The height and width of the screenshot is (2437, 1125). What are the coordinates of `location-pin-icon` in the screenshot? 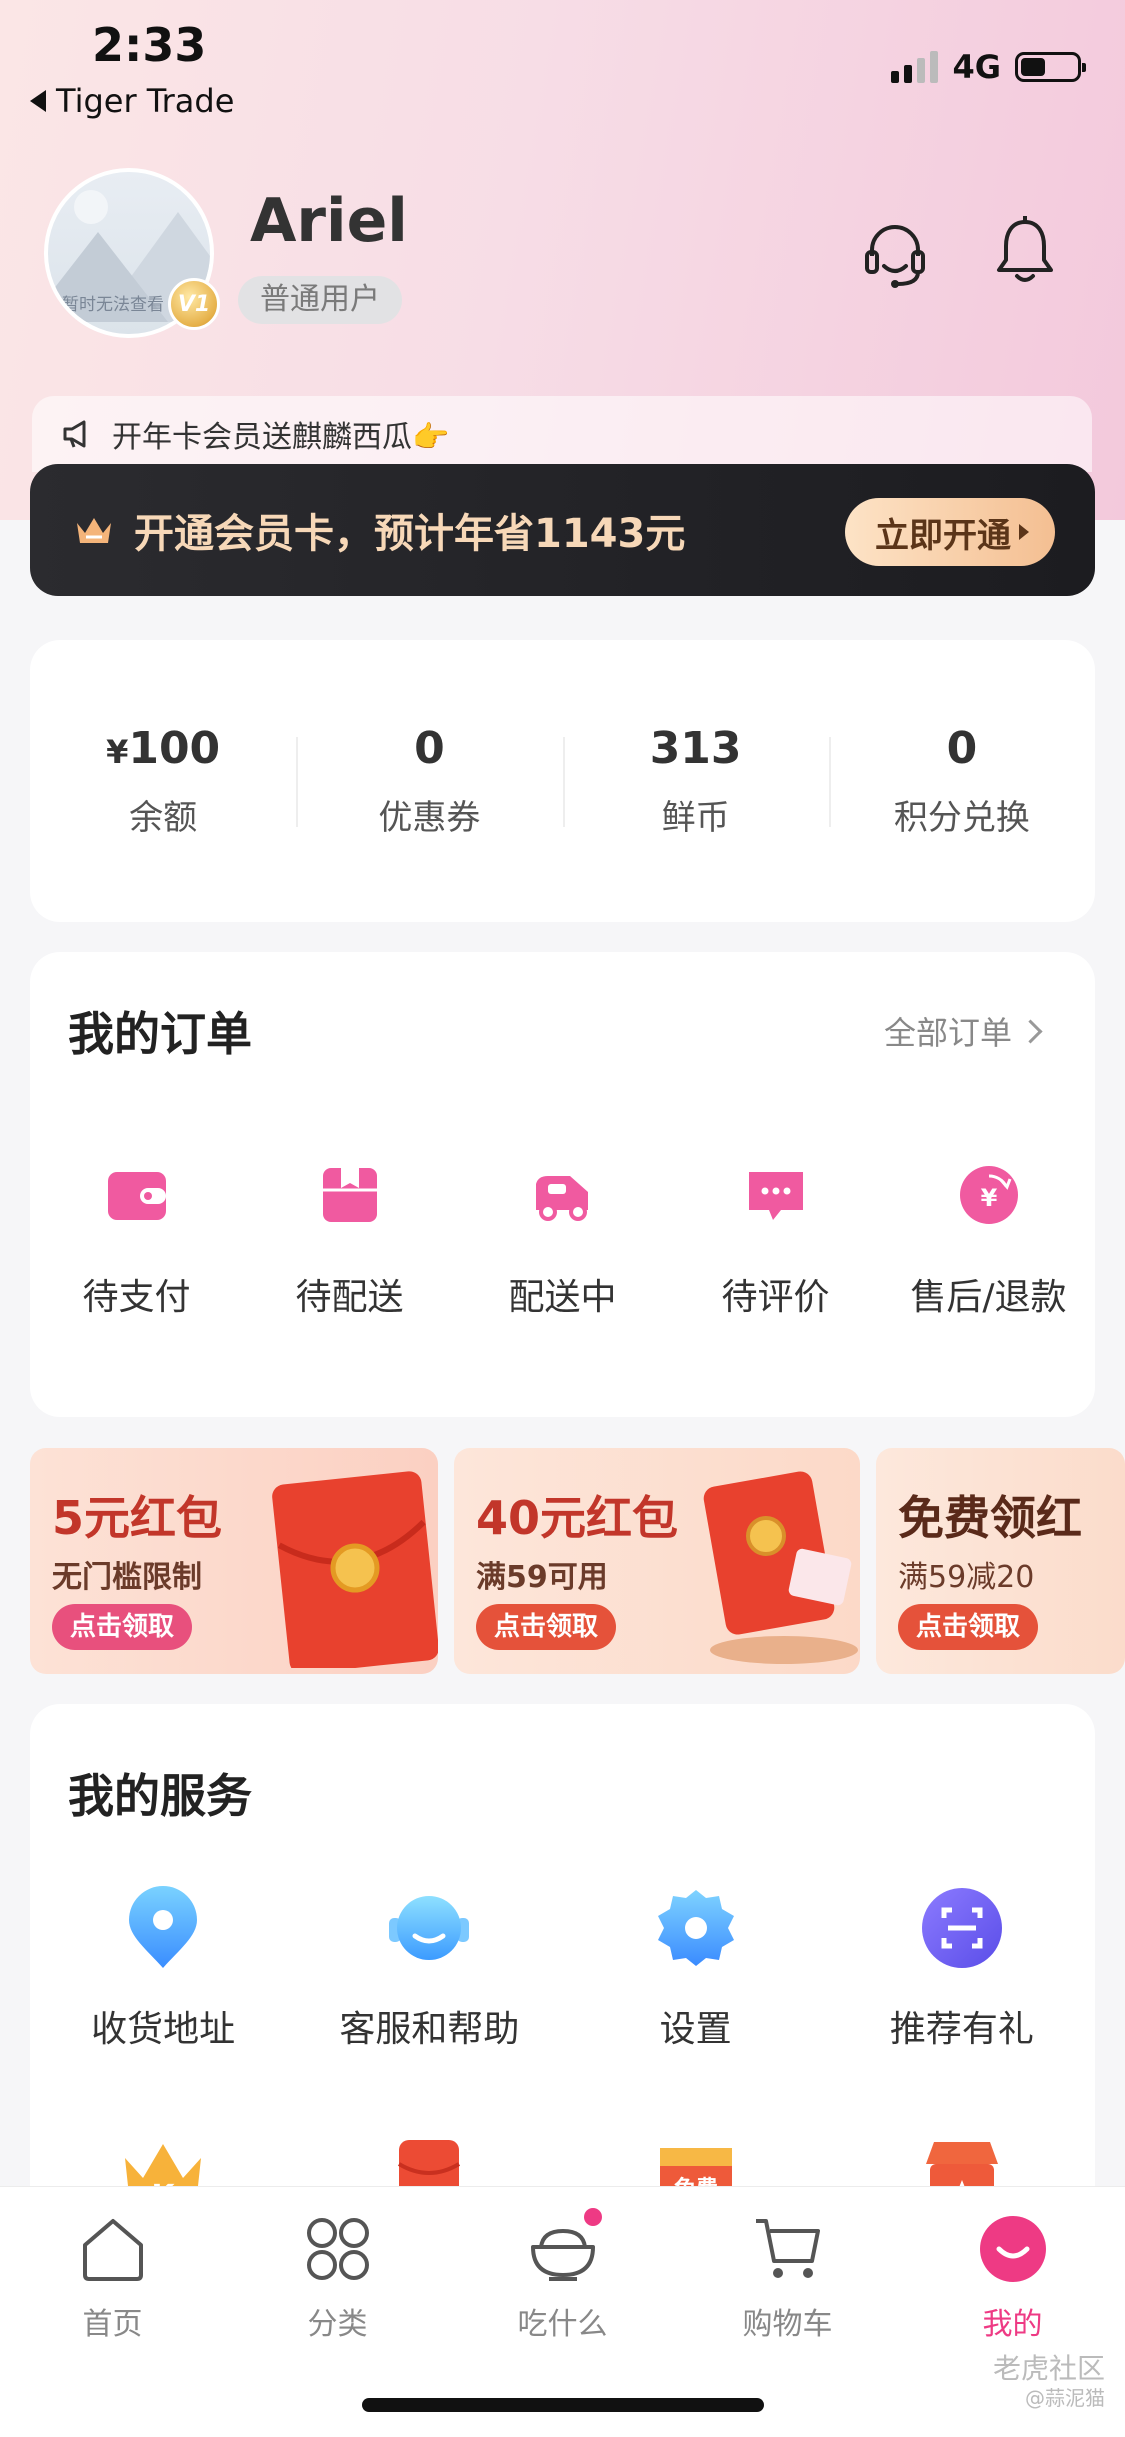 It's located at (163, 1927).